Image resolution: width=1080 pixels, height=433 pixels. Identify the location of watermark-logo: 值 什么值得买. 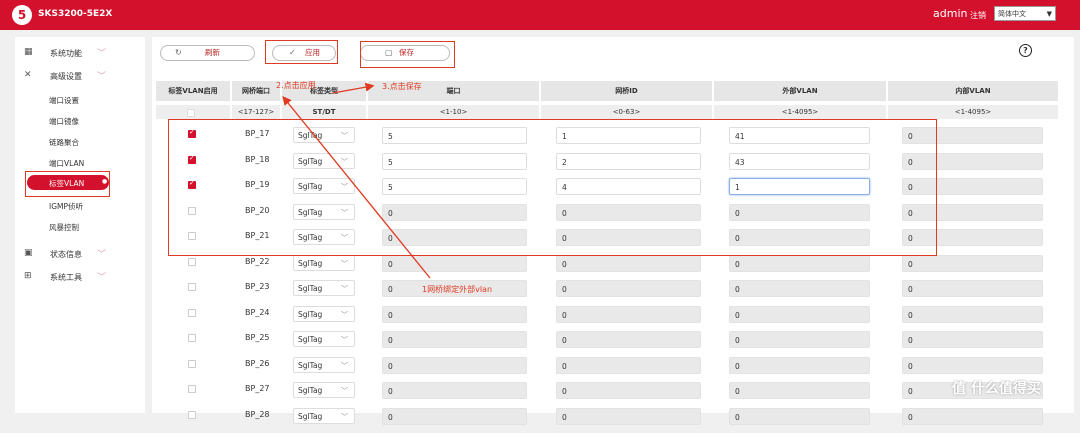
(996, 389).